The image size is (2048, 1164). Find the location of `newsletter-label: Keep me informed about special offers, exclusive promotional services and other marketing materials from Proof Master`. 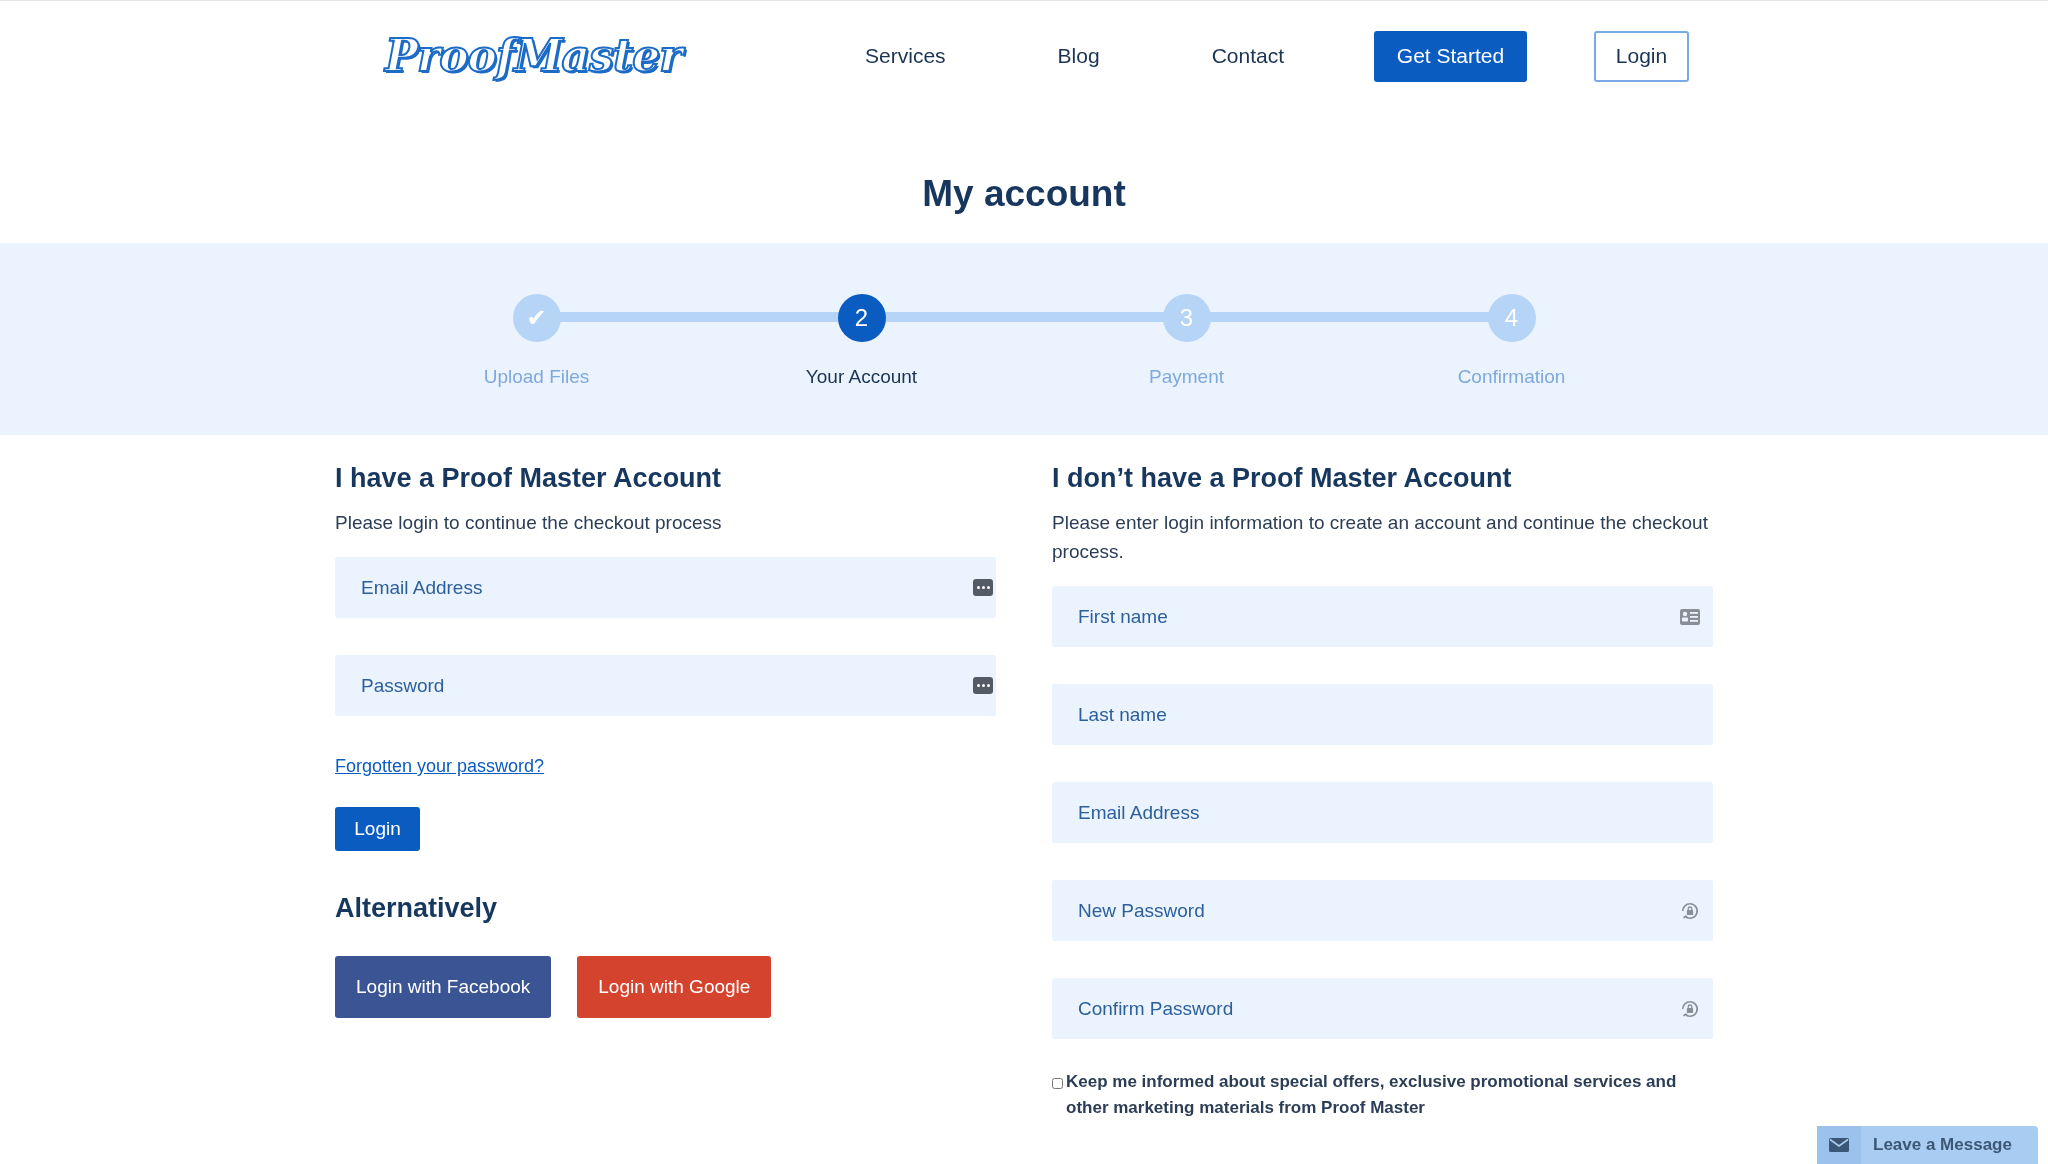

newsletter-label: Keep me informed about special offers, exclusive promotional services and other marketing materials from Proof Master is located at coordinates (1372, 1095).